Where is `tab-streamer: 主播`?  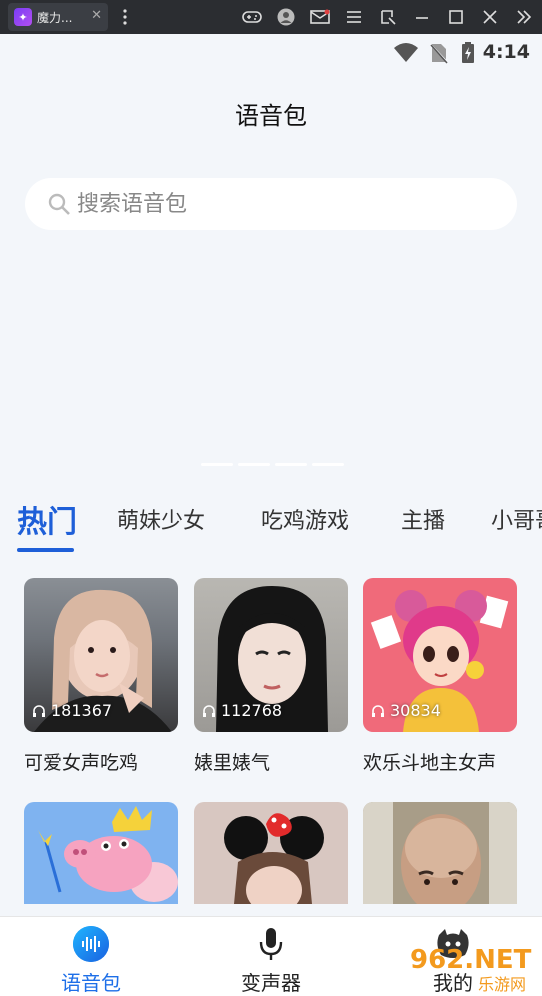
tab-streamer: 主播 is located at coordinates (423, 519).